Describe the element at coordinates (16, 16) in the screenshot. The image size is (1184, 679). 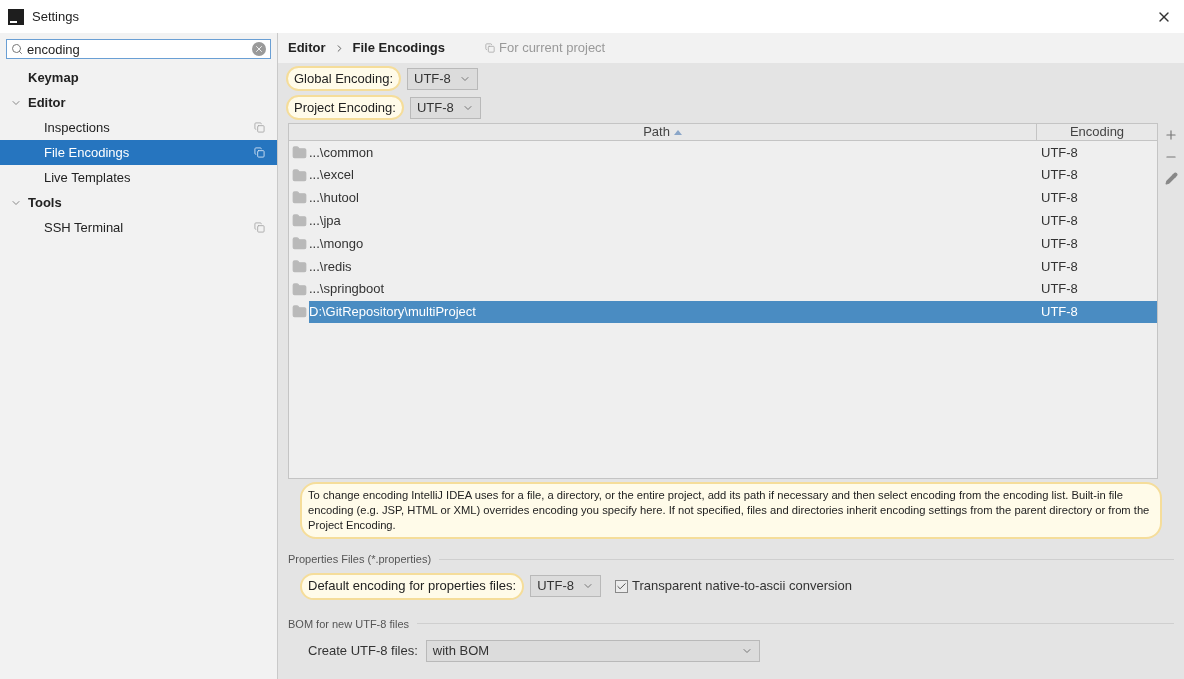
I see `app-logo-icon` at that location.